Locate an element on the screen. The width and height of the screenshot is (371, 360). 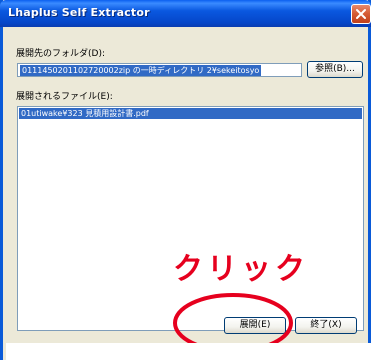
quit-button: 終了(X) is located at coordinates (326, 325).